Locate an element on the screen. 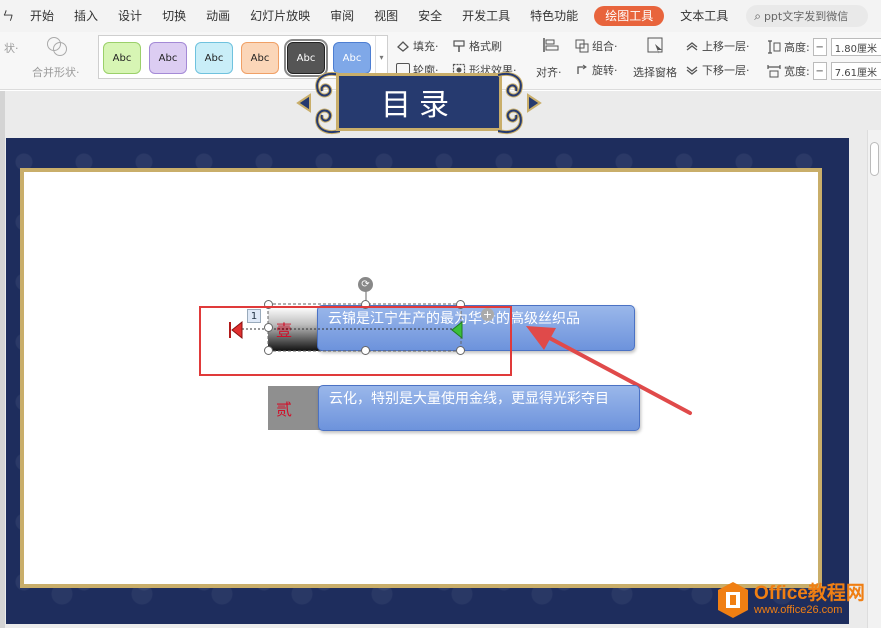 The image size is (881, 628). bring-forward-label: 上移一层· is located at coordinates (726, 46).